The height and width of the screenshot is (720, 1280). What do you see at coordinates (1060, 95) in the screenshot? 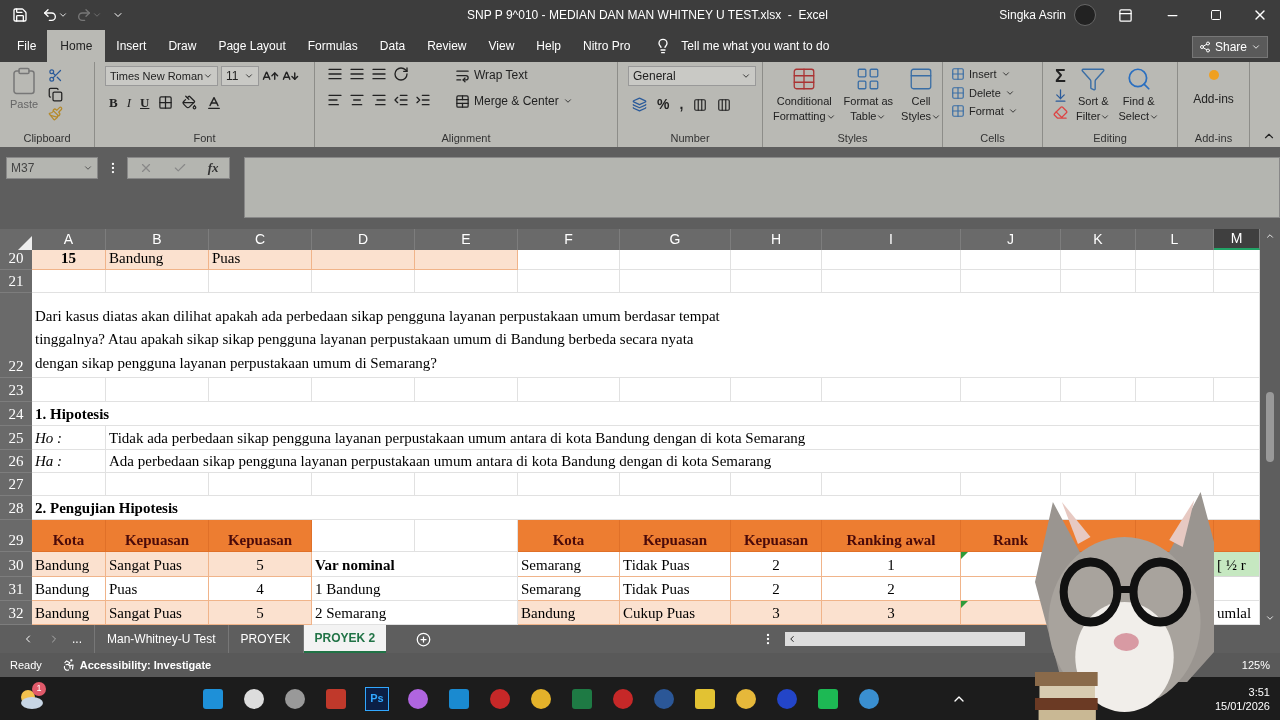
I see `fill-icon` at bounding box center [1060, 95].